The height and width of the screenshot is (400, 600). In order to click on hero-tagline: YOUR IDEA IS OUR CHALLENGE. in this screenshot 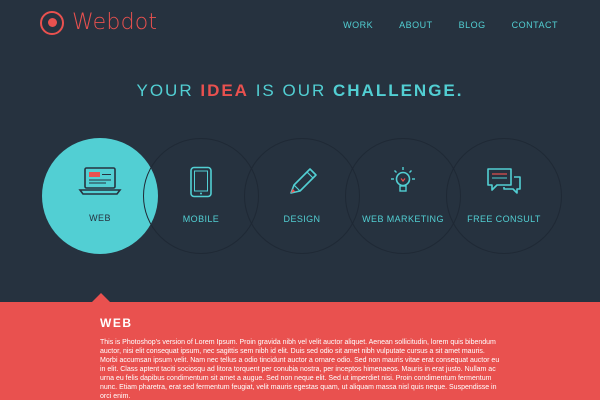, I will do `click(300, 91)`.